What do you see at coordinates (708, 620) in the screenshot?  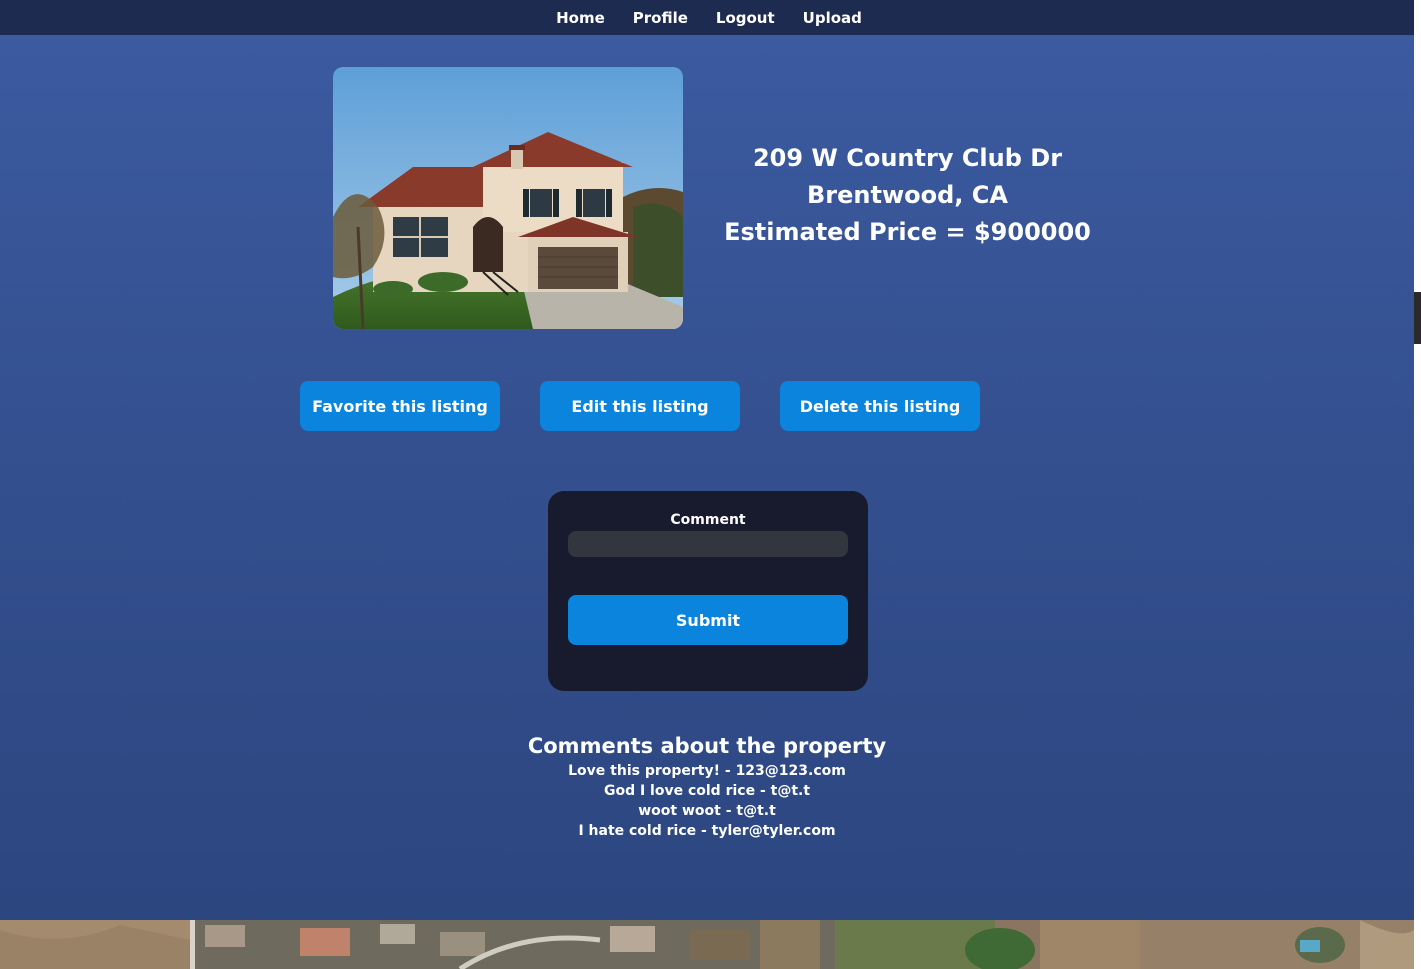 I see `submit-button: Submit` at bounding box center [708, 620].